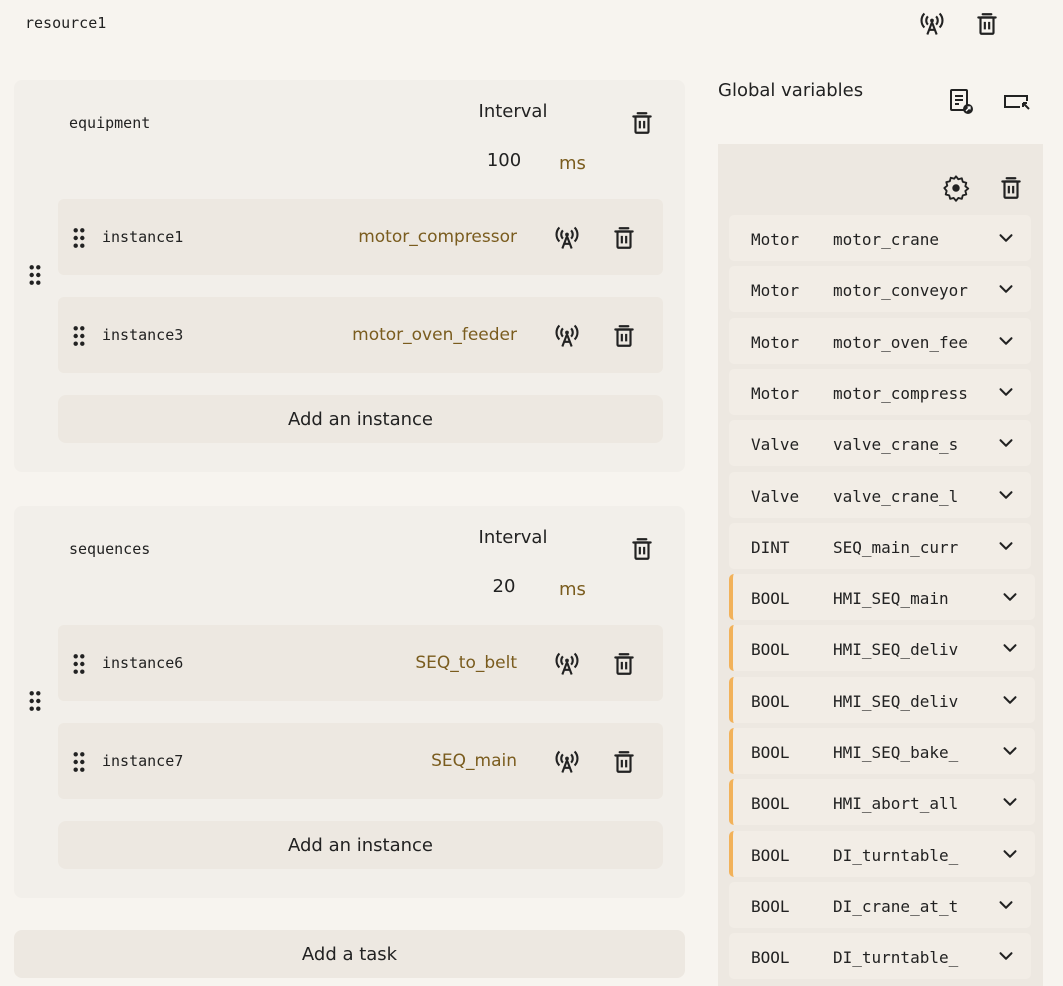 The height and width of the screenshot is (986, 1063). I want to click on instance-type: motor_oven_feeder, so click(434, 335).